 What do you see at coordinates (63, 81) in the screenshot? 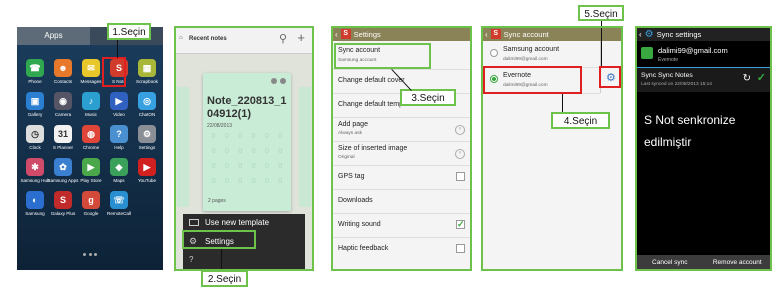
I see `app-label: Contacts` at bounding box center [63, 81].